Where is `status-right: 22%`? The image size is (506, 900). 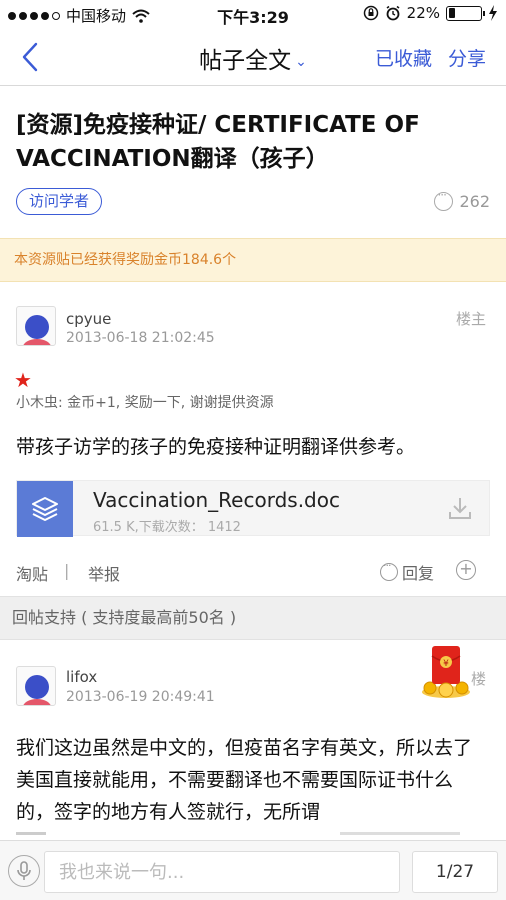
status-right: 22% is located at coordinates (430, 13).